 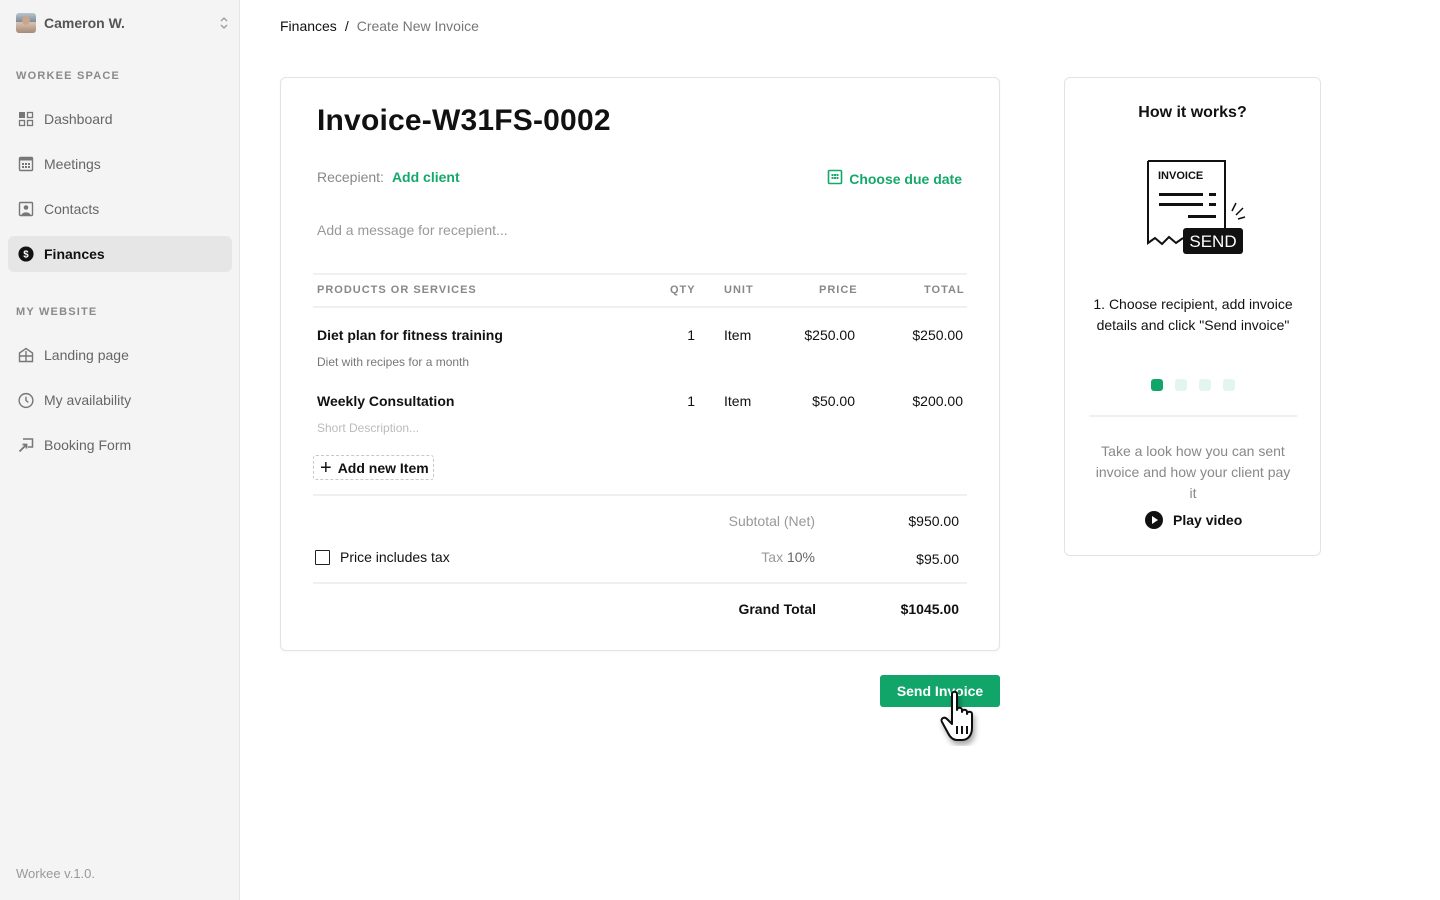 I want to click on play-video-button: Play video, so click(x=1193, y=520).